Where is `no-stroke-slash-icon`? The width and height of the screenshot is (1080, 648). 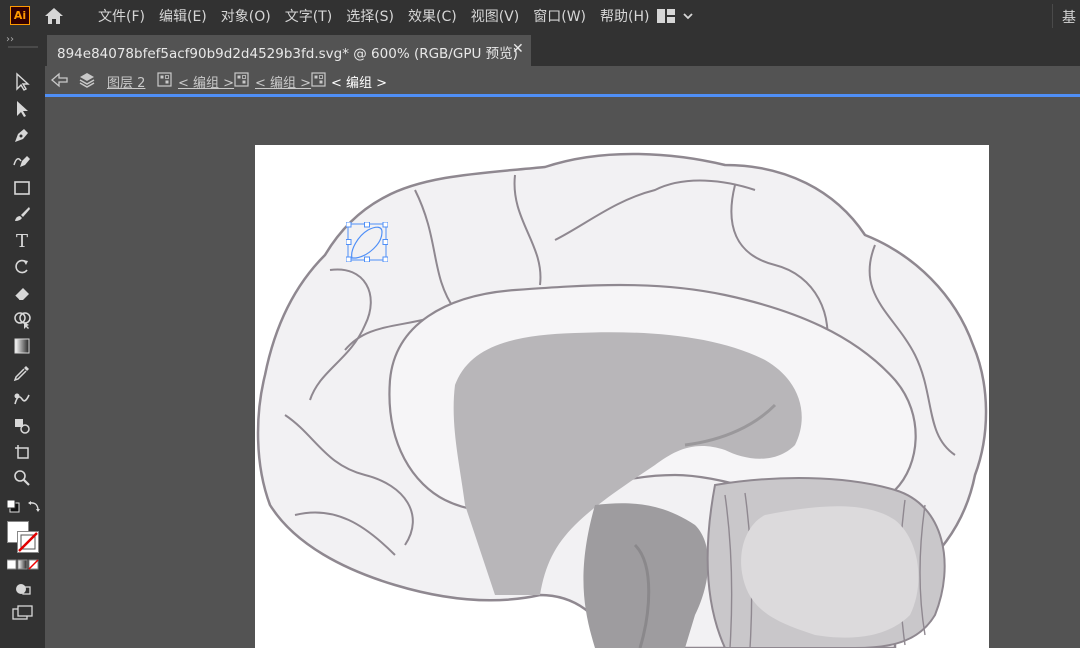 no-stroke-slash-icon is located at coordinates (28, 542).